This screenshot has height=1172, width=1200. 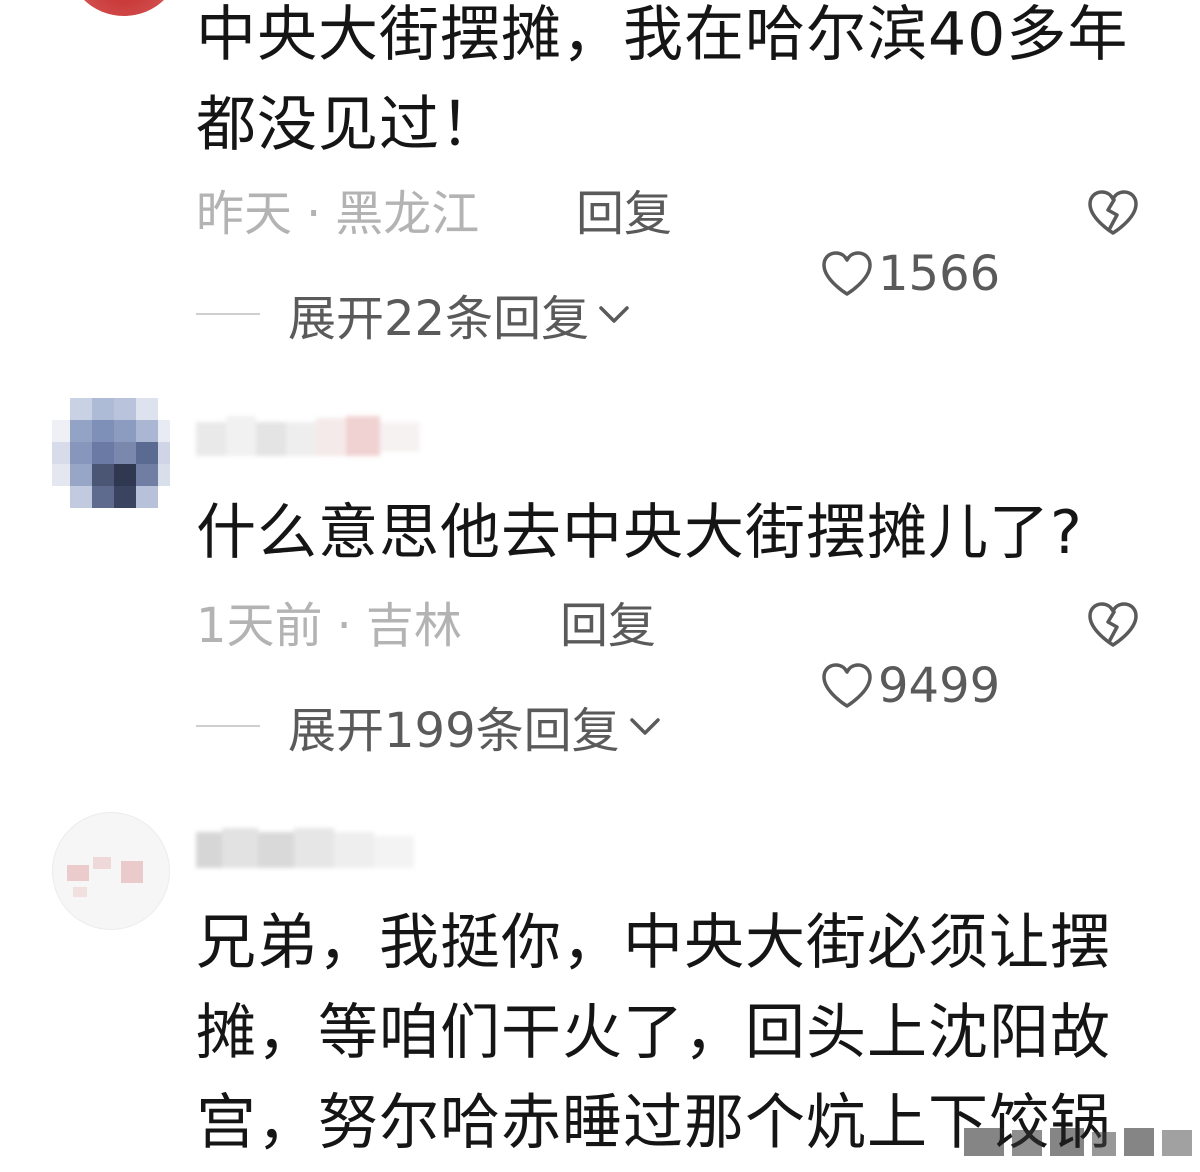 What do you see at coordinates (454, 731) in the screenshot?
I see `expand-label: 展开199条回复` at bounding box center [454, 731].